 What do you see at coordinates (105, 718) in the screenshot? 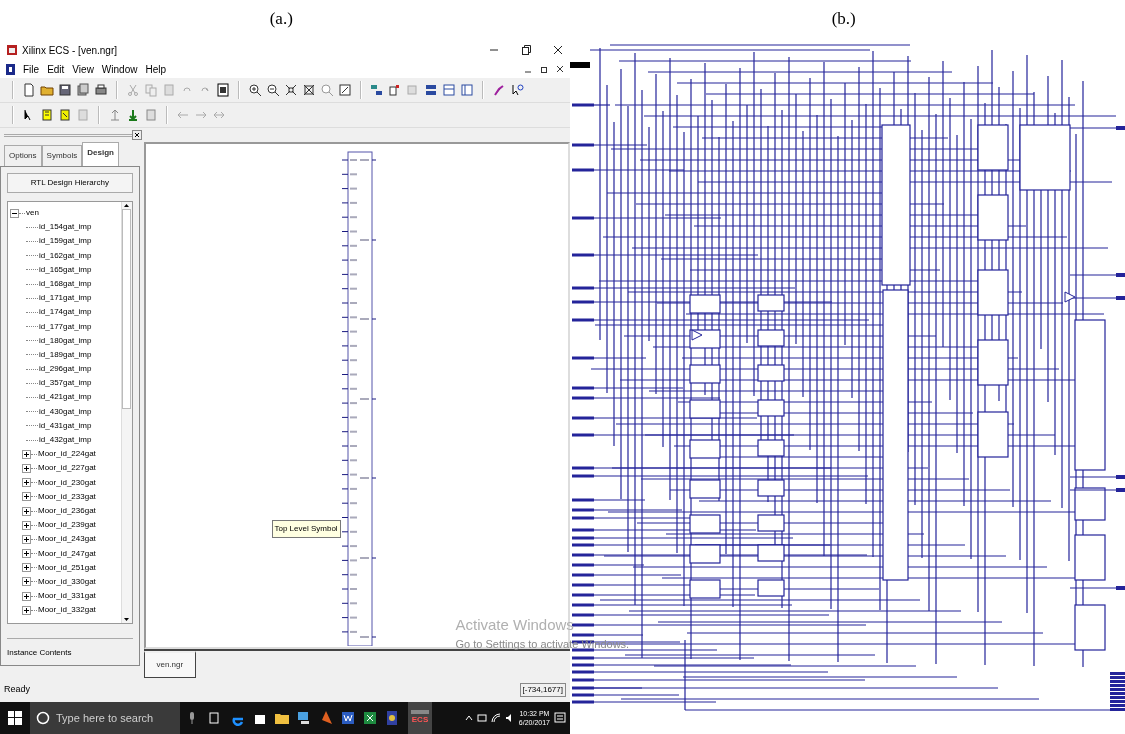
I see `search-field: Type here to search` at bounding box center [105, 718].